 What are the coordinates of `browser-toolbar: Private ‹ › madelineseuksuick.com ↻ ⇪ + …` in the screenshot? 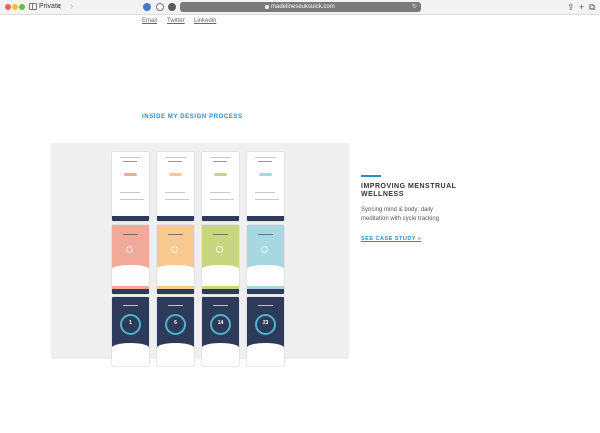 It's located at (300, 7).